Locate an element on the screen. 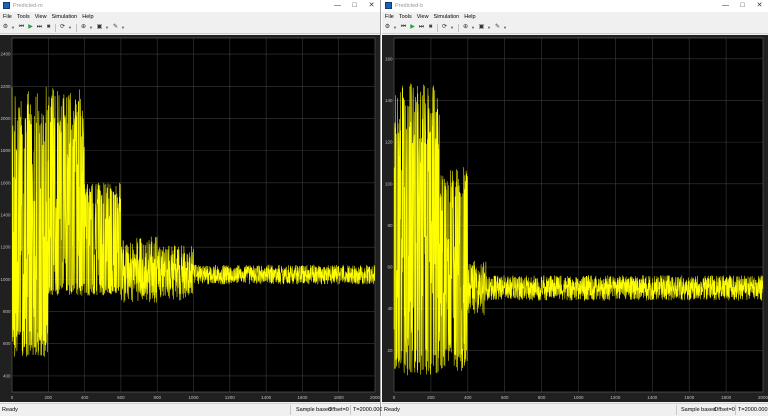 This screenshot has width=768, height=416. x-tick-label: 1400 is located at coordinates (266, 397).